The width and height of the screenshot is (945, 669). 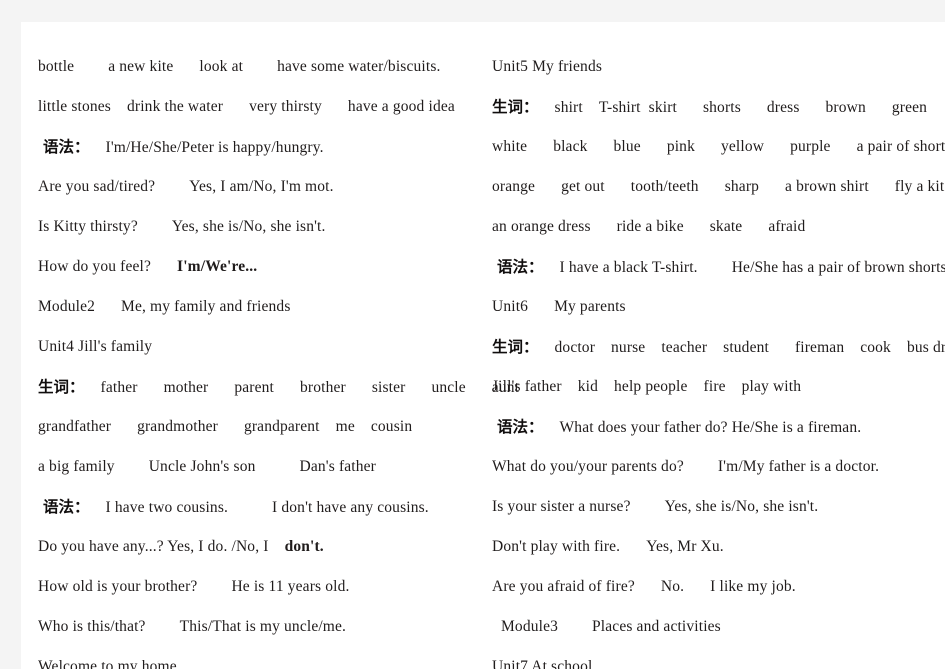 What do you see at coordinates (650, 226) in the screenshot?
I see `text-segment: ride a bike` at bounding box center [650, 226].